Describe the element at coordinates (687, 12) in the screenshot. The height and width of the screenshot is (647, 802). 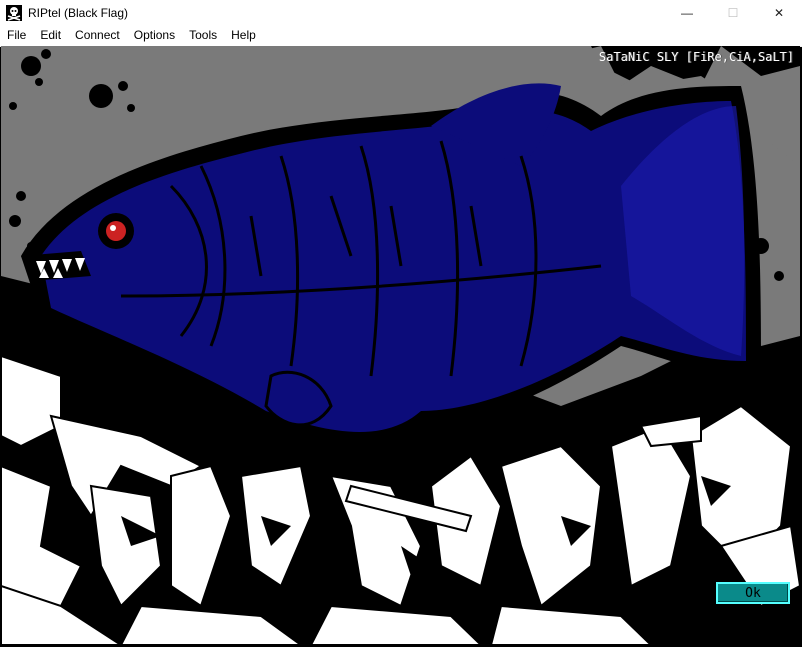
I see `minimize-button: —` at that location.